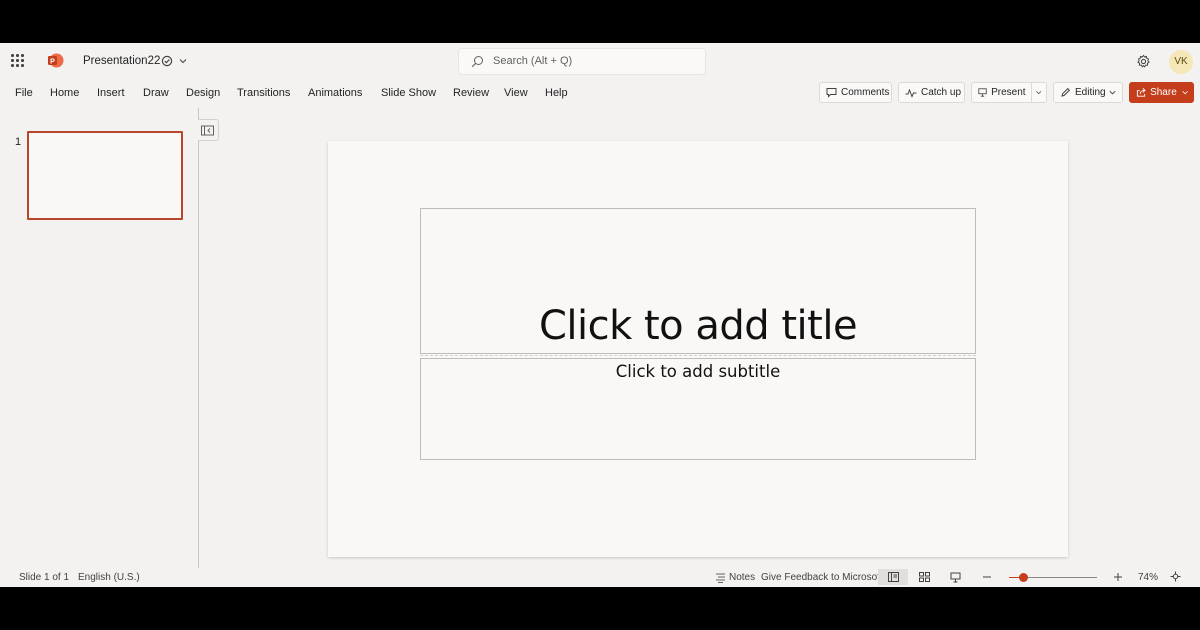  I want to click on share-label: Share, so click(1163, 92).